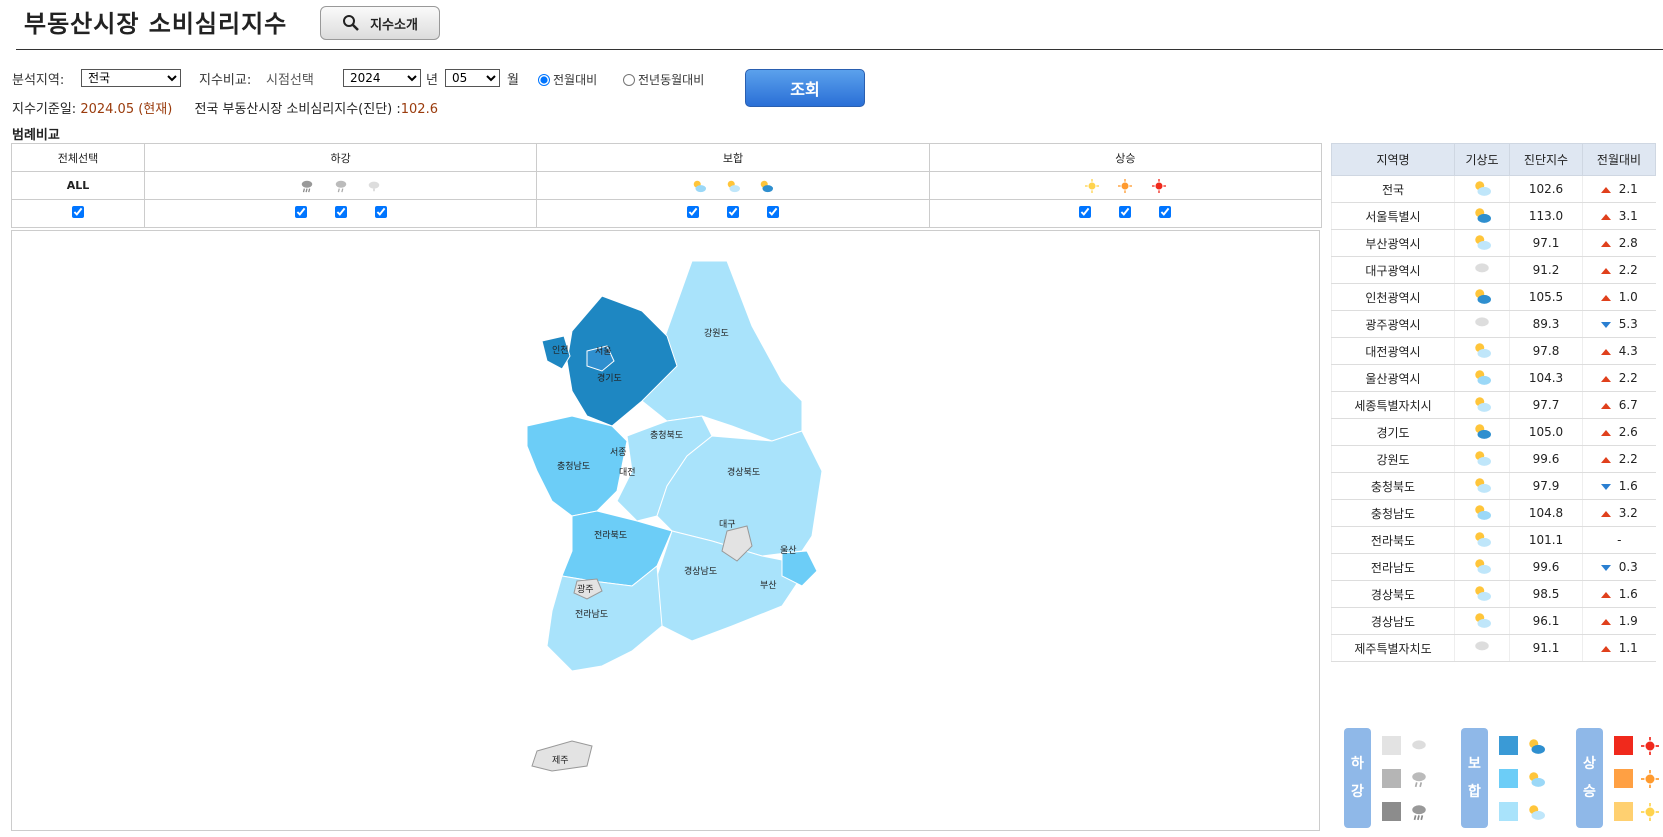 This screenshot has height=837, width=1663. Describe the element at coordinates (1493, 432) in the screenshot. I see `table-row: 경기도 105.0 2.6` at that location.